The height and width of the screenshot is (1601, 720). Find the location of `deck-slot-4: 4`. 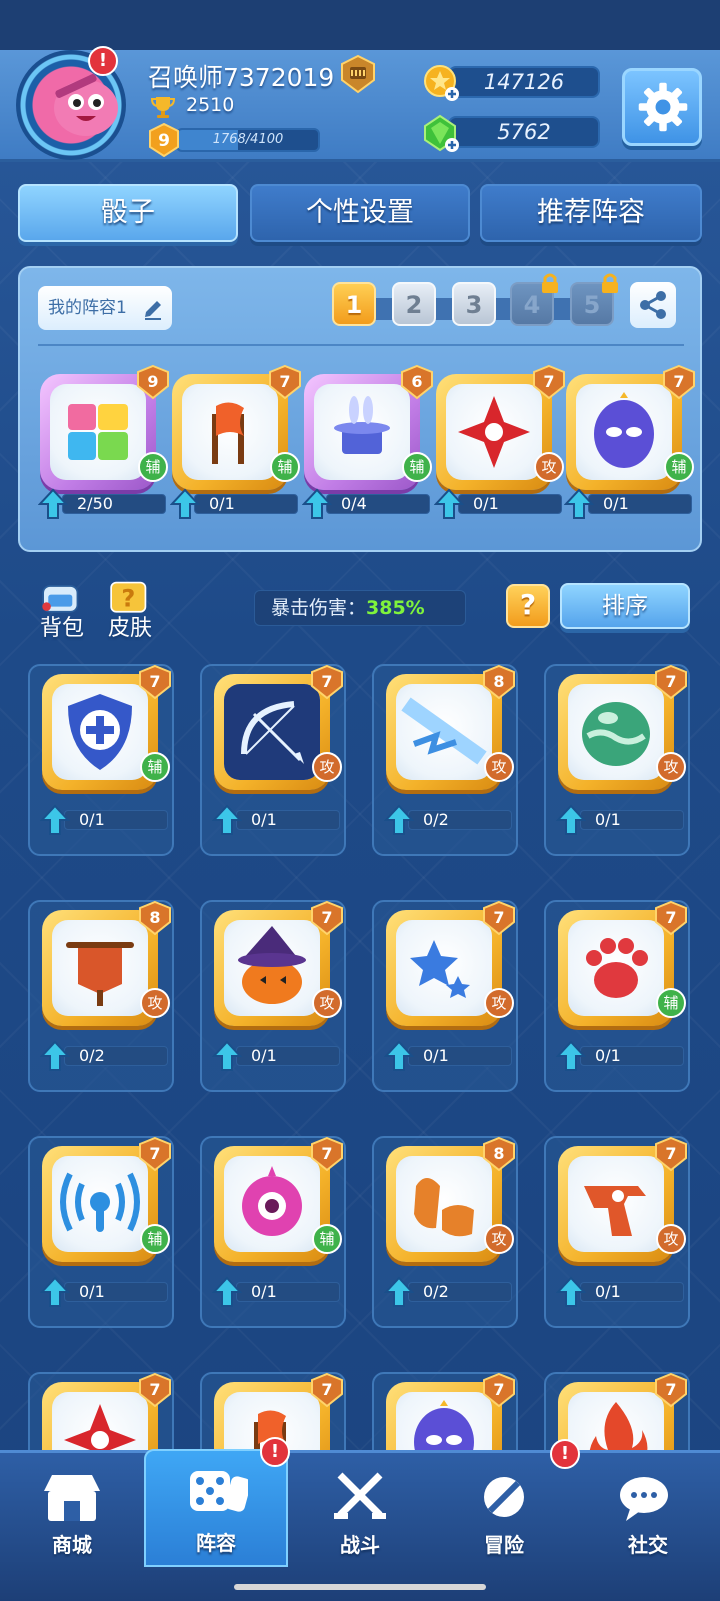

deck-slot-4: 4 is located at coordinates (534, 299).